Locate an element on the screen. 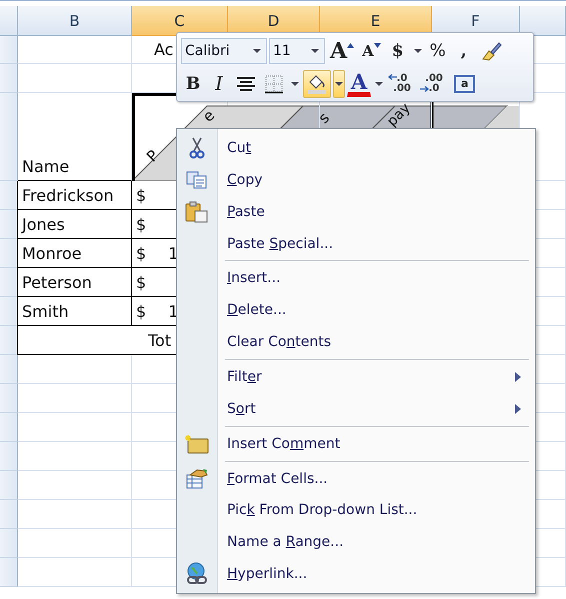 This screenshot has width=566, height=599. sheet-title: Ac is located at coordinates (163, 49).